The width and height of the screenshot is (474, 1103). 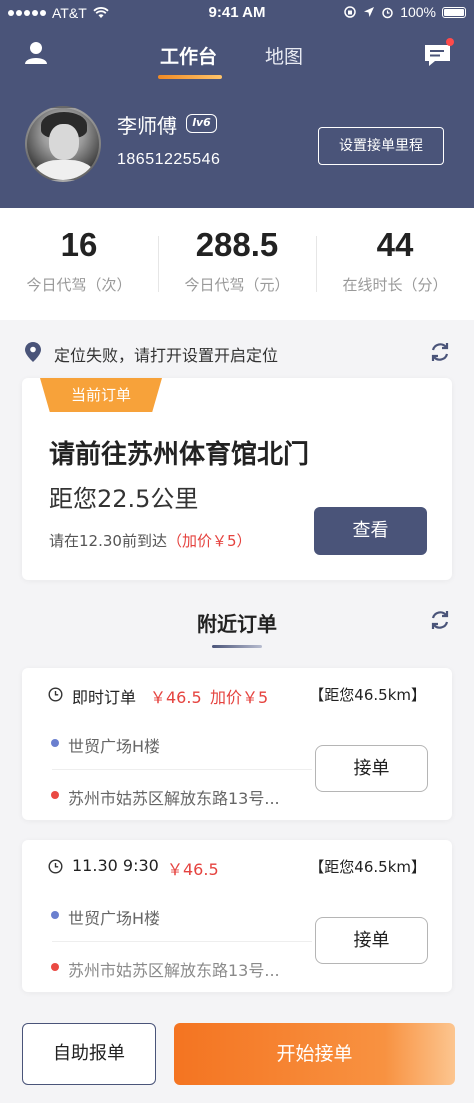 What do you see at coordinates (314, 1054) in the screenshot?
I see `start-accepting-button: 开始接单` at bounding box center [314, 1054].